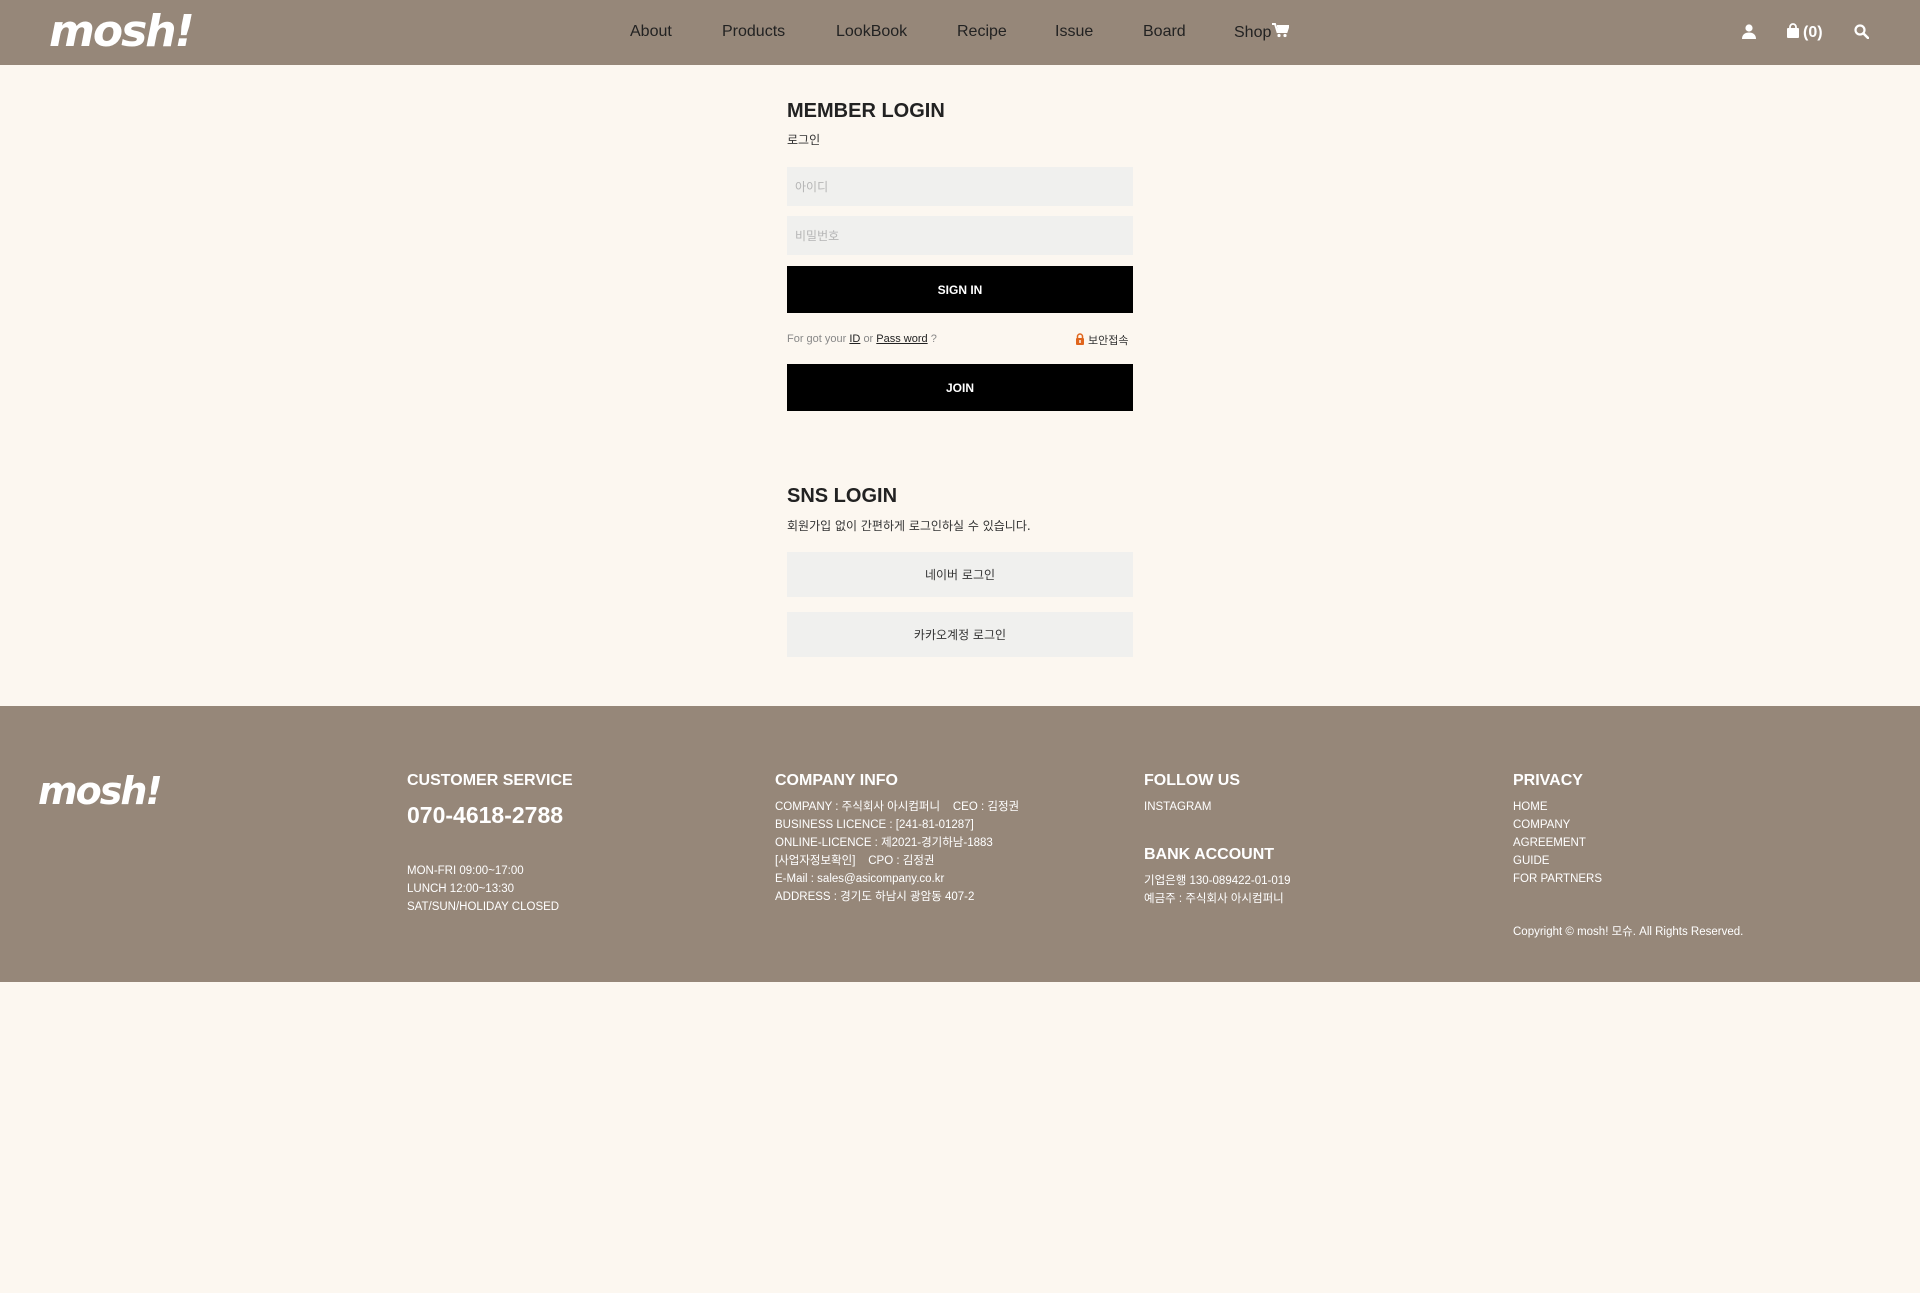  What do you see at coordinates (490, 780) in the screenshot?
I see `customer-service-title: CUSTOMER SERVICE` at bounding box center [490, 780].